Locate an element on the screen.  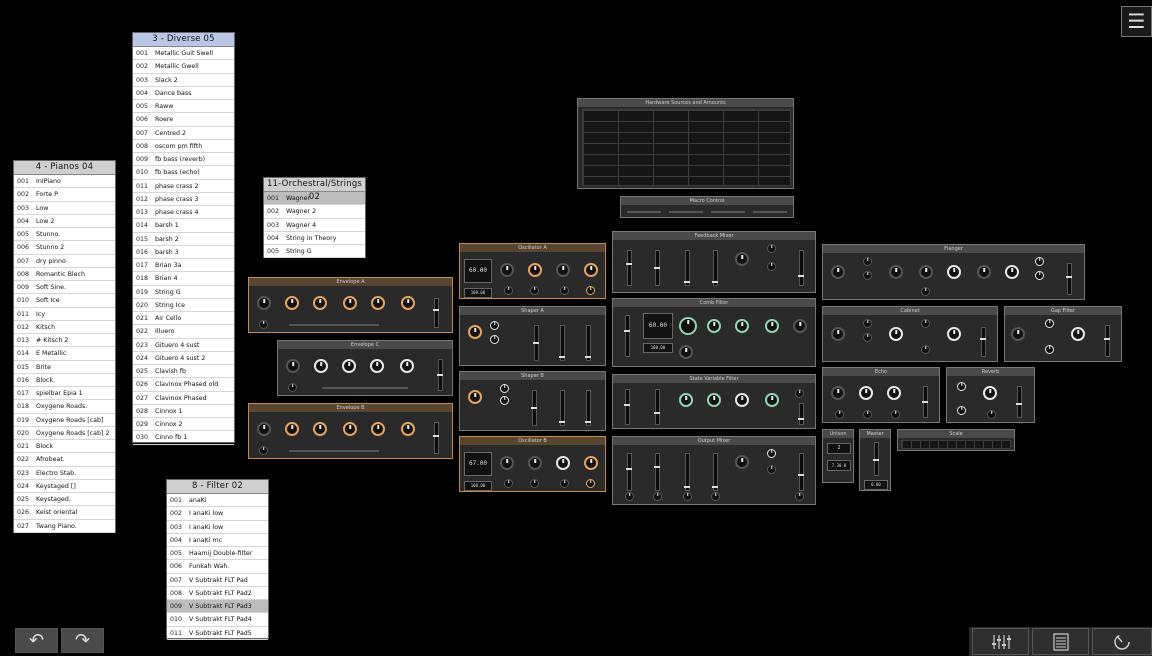
preset-row: 013 # Kitsch 2 is located at coordinates (64, 341).